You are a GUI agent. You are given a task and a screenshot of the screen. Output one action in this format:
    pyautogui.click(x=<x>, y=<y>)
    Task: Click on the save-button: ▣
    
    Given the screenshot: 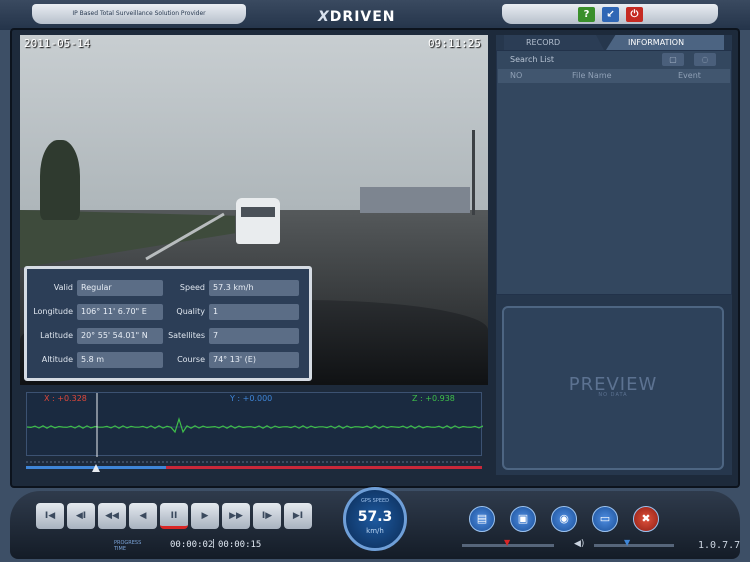 What is the action you would take?
    pyautogui.click(x=523, y=519)
    